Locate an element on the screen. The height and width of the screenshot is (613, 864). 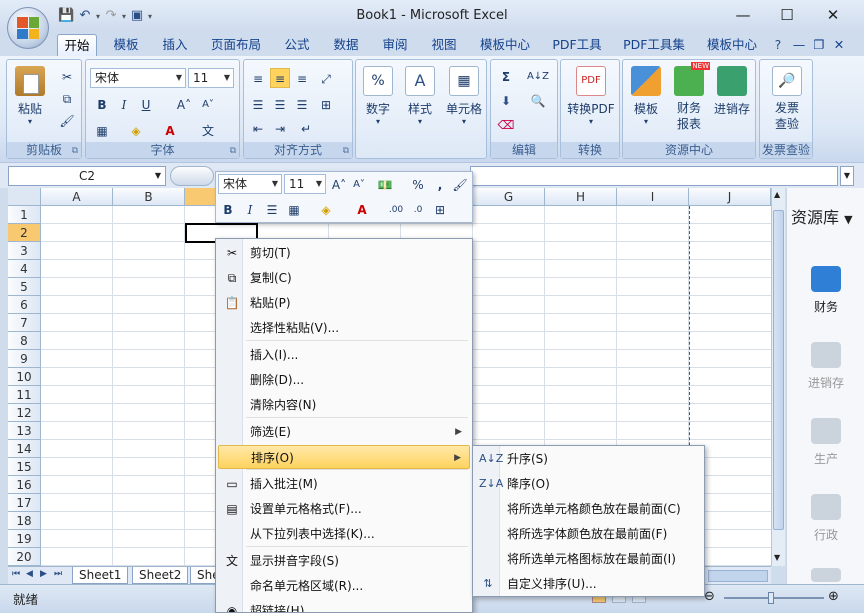
sidebar-item-finance: 财务 is located at coordinates (825, 290).